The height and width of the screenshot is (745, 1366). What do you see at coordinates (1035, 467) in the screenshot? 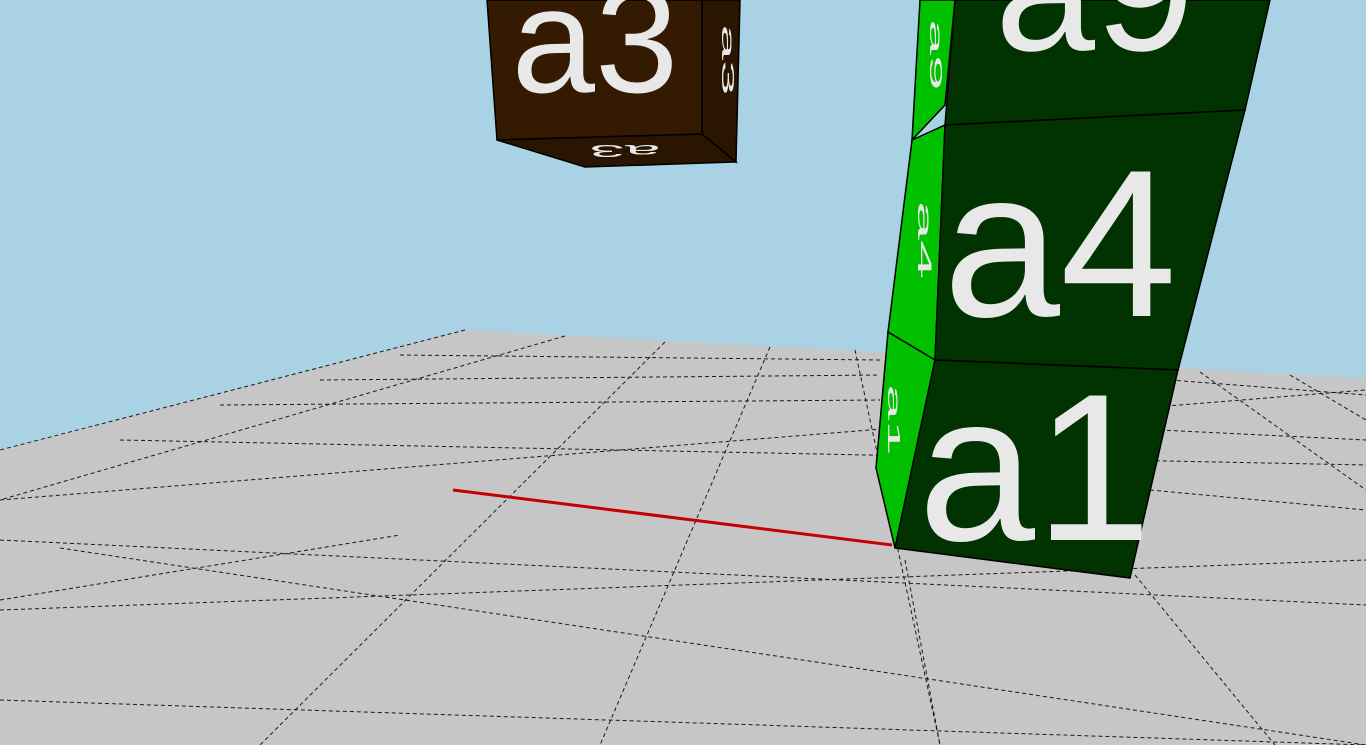
I see `cube-a1-front-label: a1` at bounding box center [1035, 467].